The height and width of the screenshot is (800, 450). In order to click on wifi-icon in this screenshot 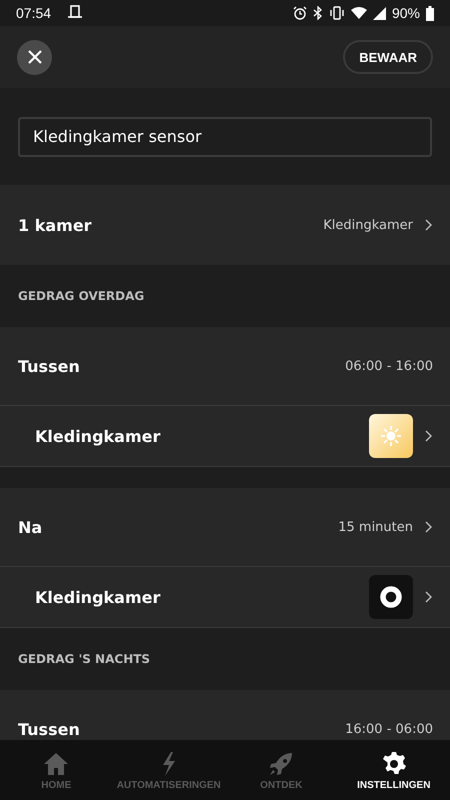, I will do `click(358, 13)`.